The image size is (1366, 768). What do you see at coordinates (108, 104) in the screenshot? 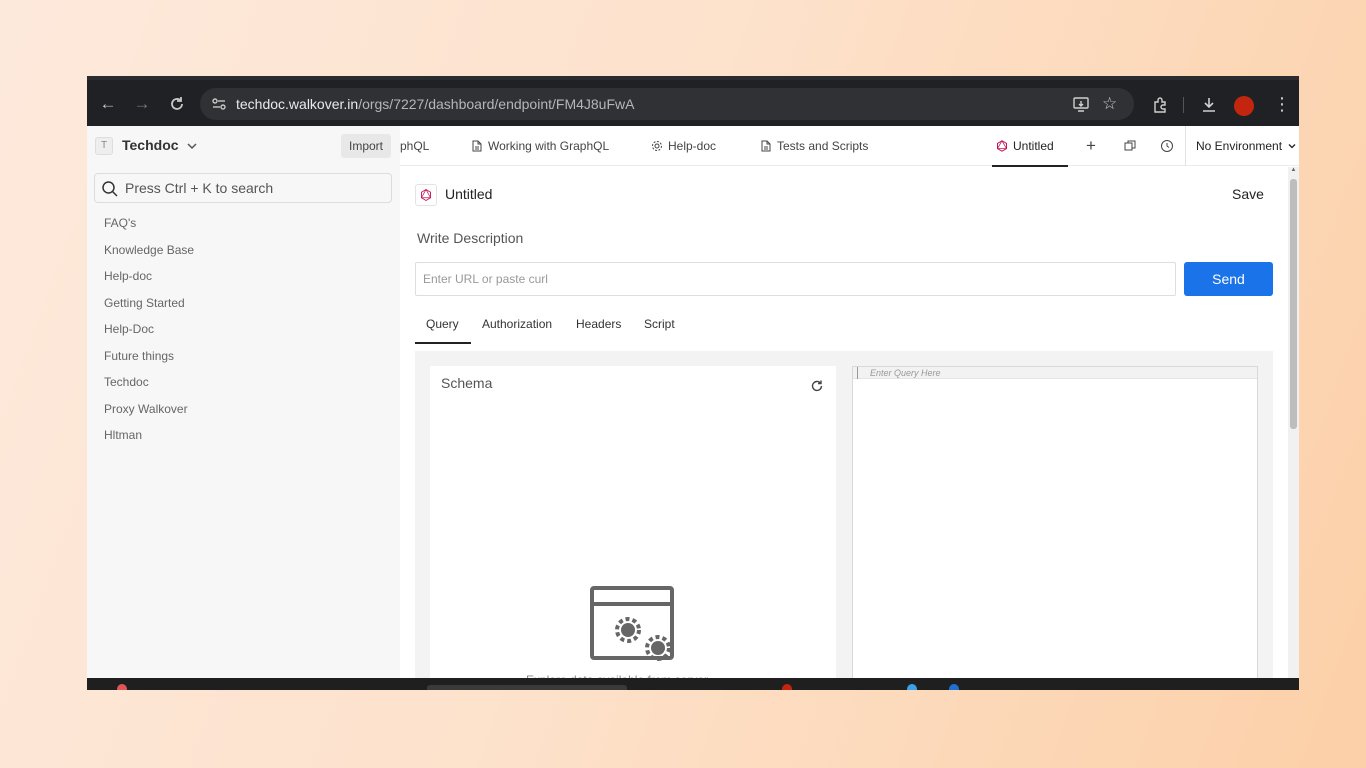
I see `back-arrow-icon: ←` at bounding box center [108, 104].